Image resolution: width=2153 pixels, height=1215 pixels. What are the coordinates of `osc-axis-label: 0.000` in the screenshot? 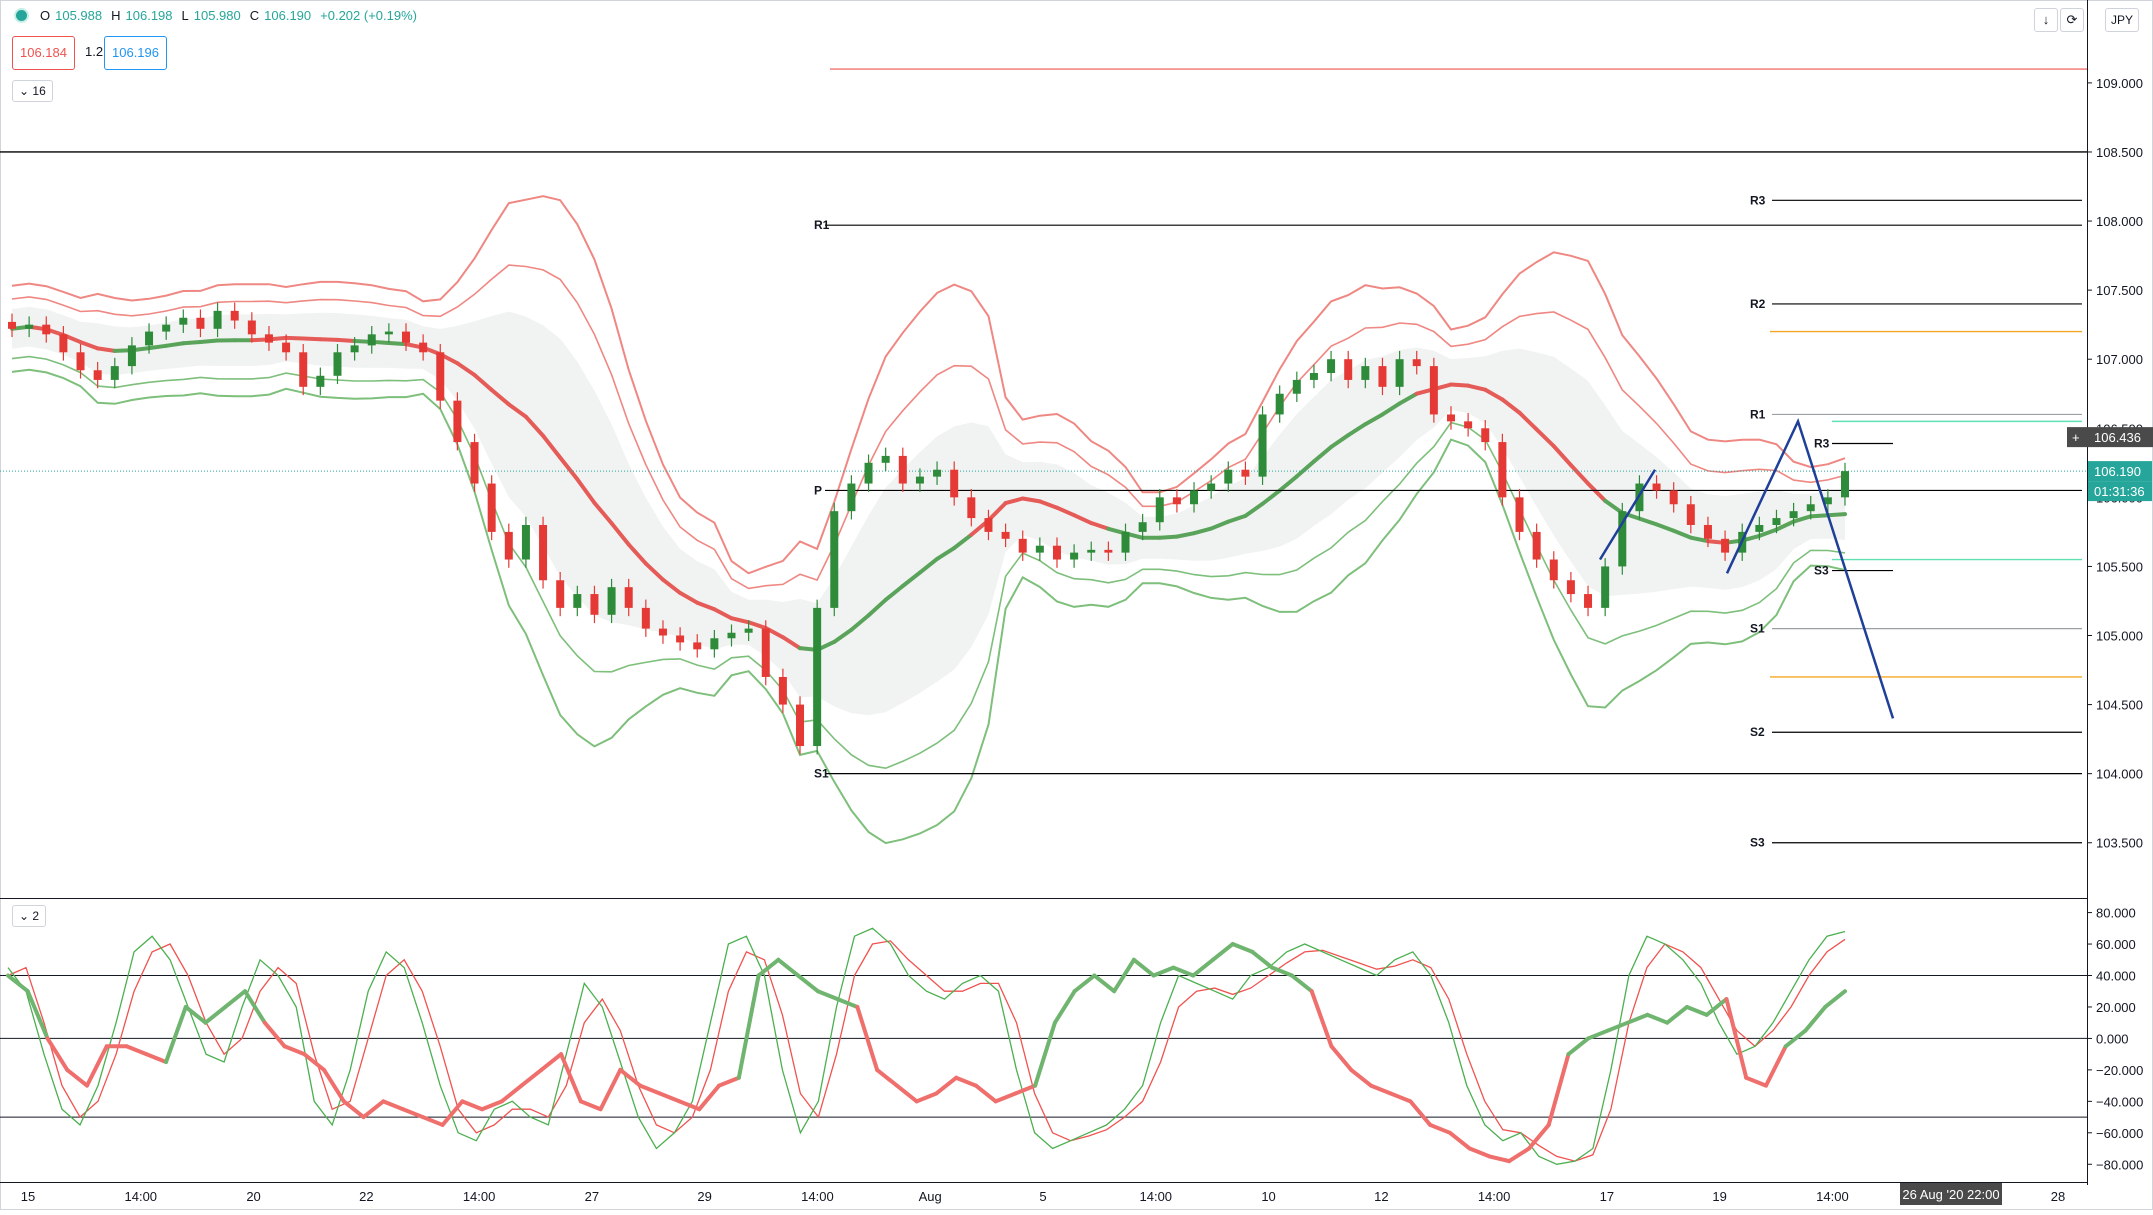 It's located at (2112, 1038).